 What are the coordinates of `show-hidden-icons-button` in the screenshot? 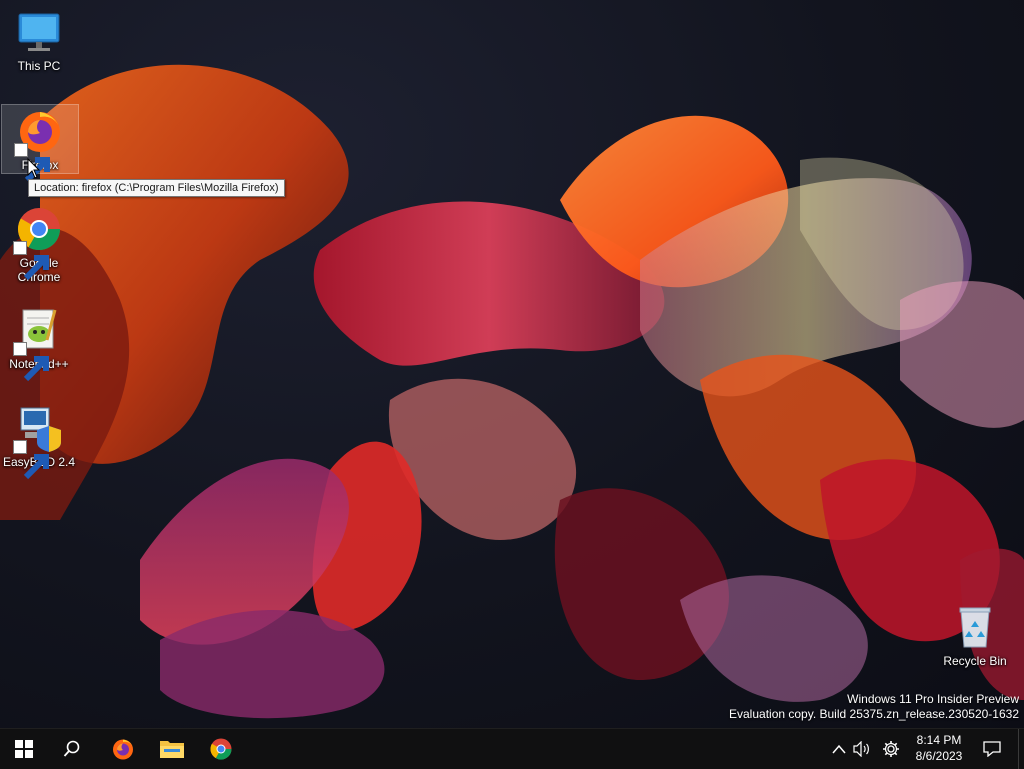 It's located at (839, 749).